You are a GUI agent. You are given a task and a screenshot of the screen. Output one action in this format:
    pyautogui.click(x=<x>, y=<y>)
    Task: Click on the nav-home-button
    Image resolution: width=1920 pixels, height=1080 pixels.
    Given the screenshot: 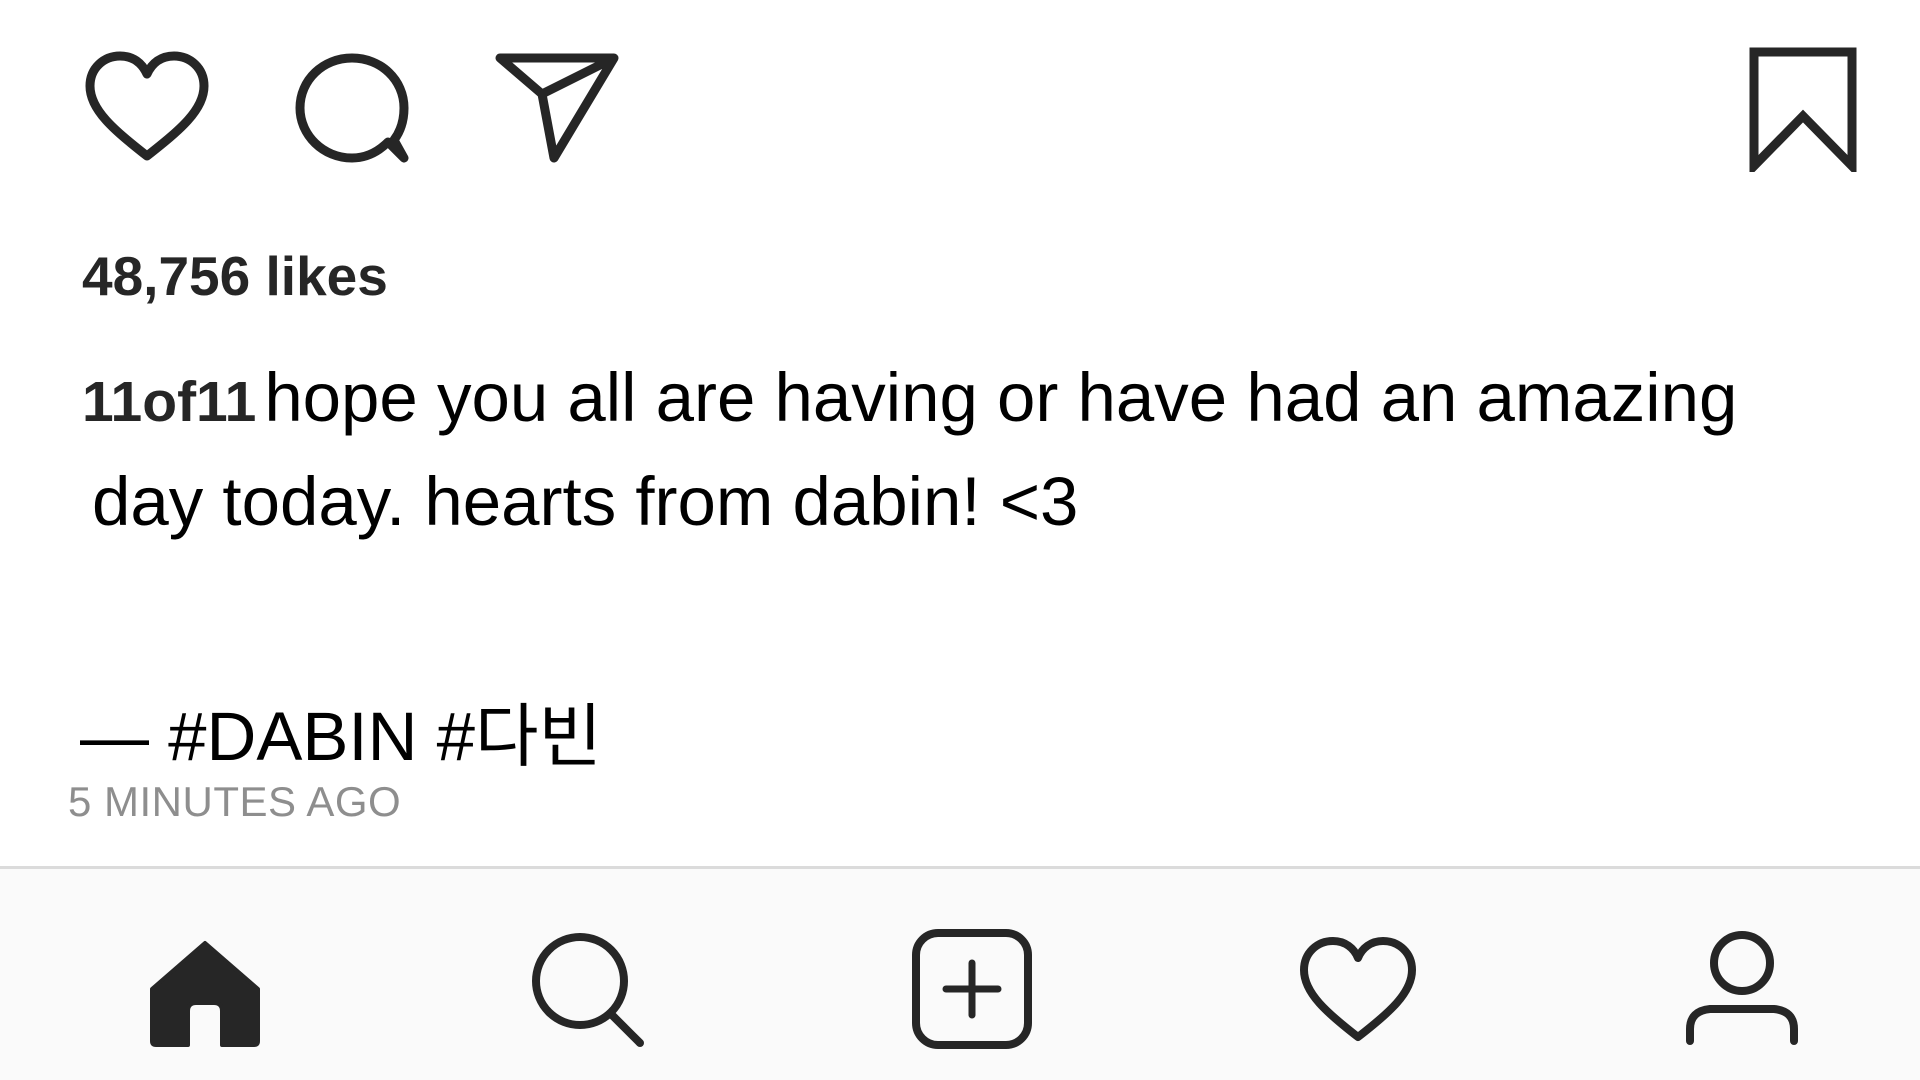 What is the action you would take?
    pyautogui.click(x=205, y=993)
    